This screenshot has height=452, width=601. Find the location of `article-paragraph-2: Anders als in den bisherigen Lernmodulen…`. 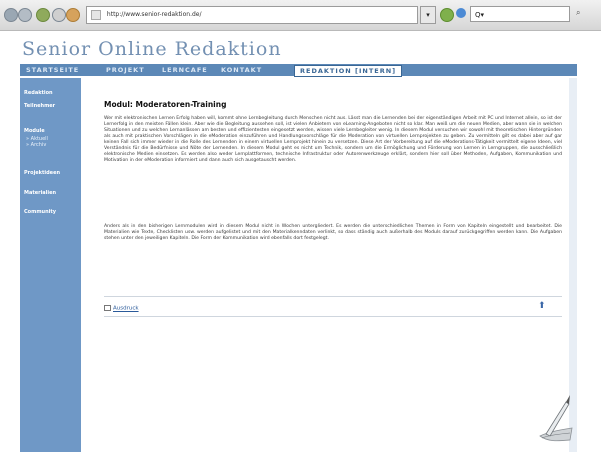

article-paragraph-2: Anders als in den bisherigen Lernmodulen… is located at coordinates (333, 232).